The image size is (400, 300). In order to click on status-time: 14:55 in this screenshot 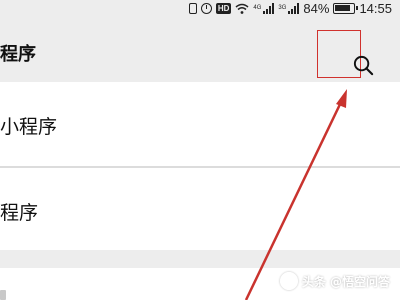, I will do `click(375, 8)`.